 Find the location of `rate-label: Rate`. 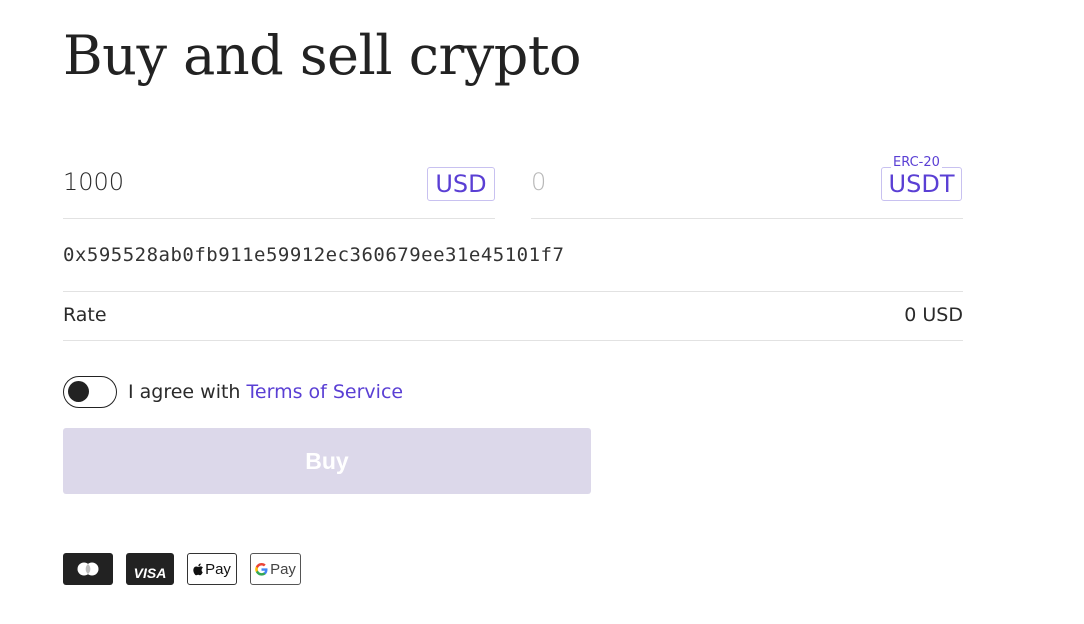

rate-label: Rate is located at coordinates (85, 315).